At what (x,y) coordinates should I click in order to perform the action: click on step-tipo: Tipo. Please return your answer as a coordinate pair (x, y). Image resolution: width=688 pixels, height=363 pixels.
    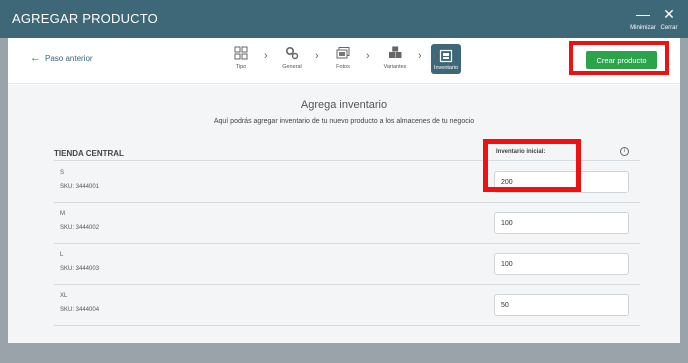
    Looking at the image, I should click on (241, 57).